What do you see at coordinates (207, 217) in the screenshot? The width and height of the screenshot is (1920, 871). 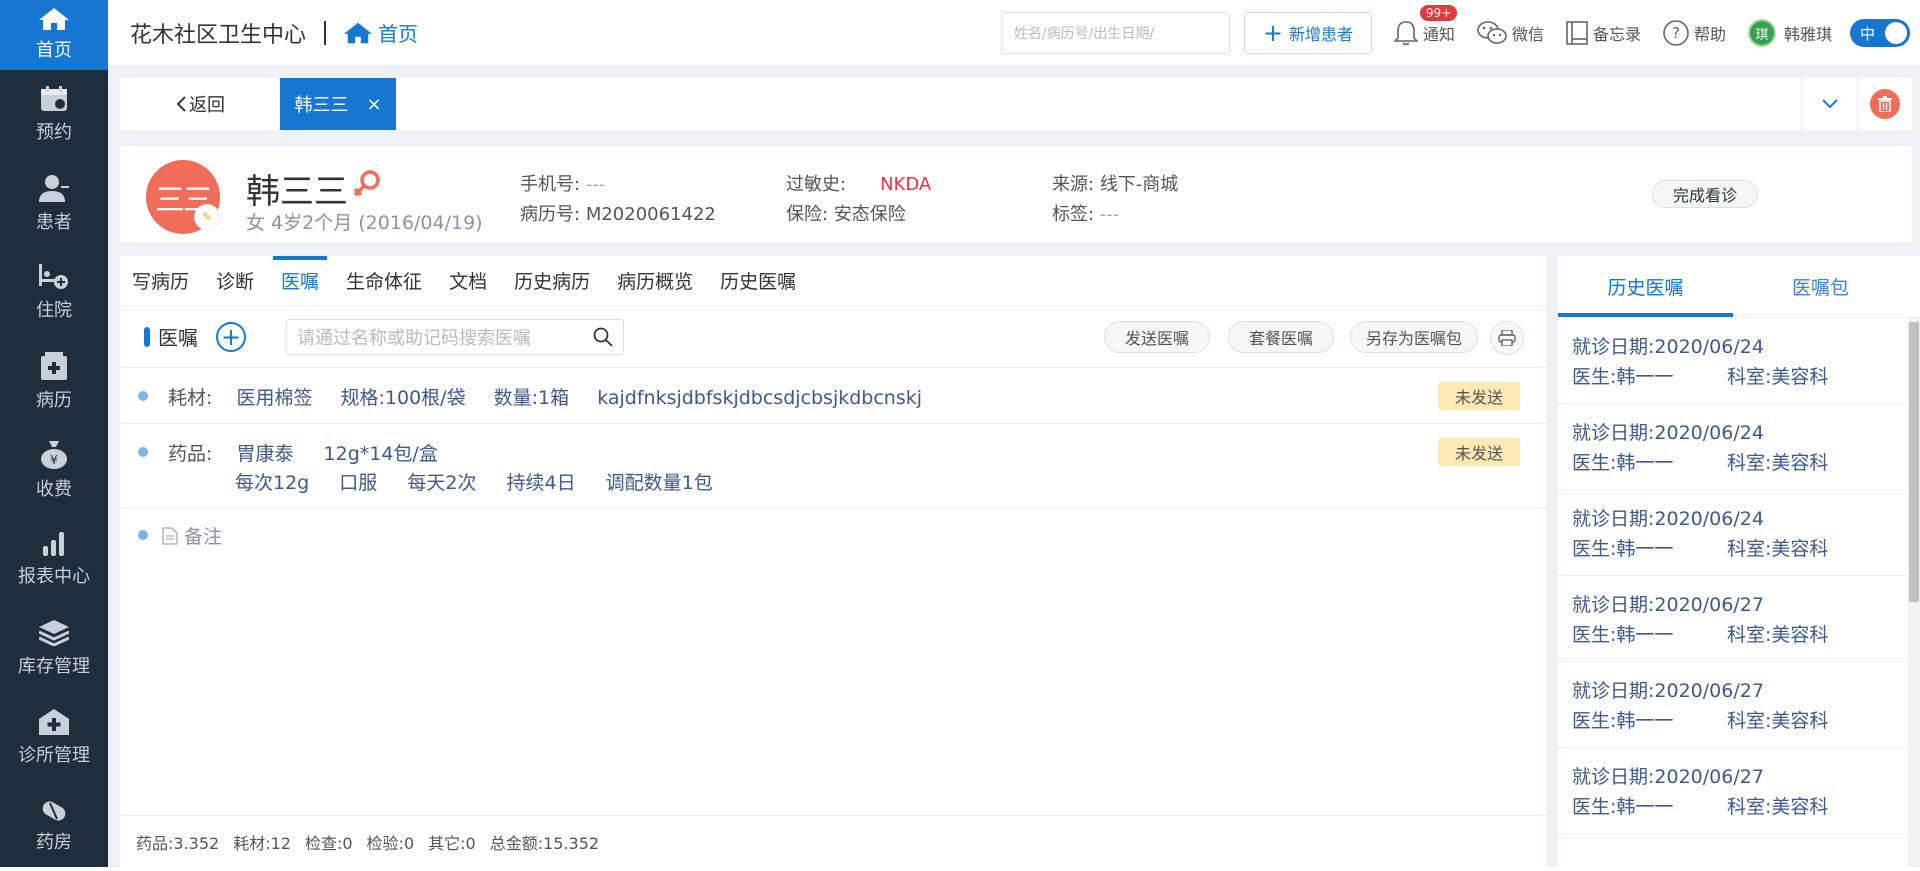 I see `edit-avatar-icon: ✎` at bounding box center [207, 217].